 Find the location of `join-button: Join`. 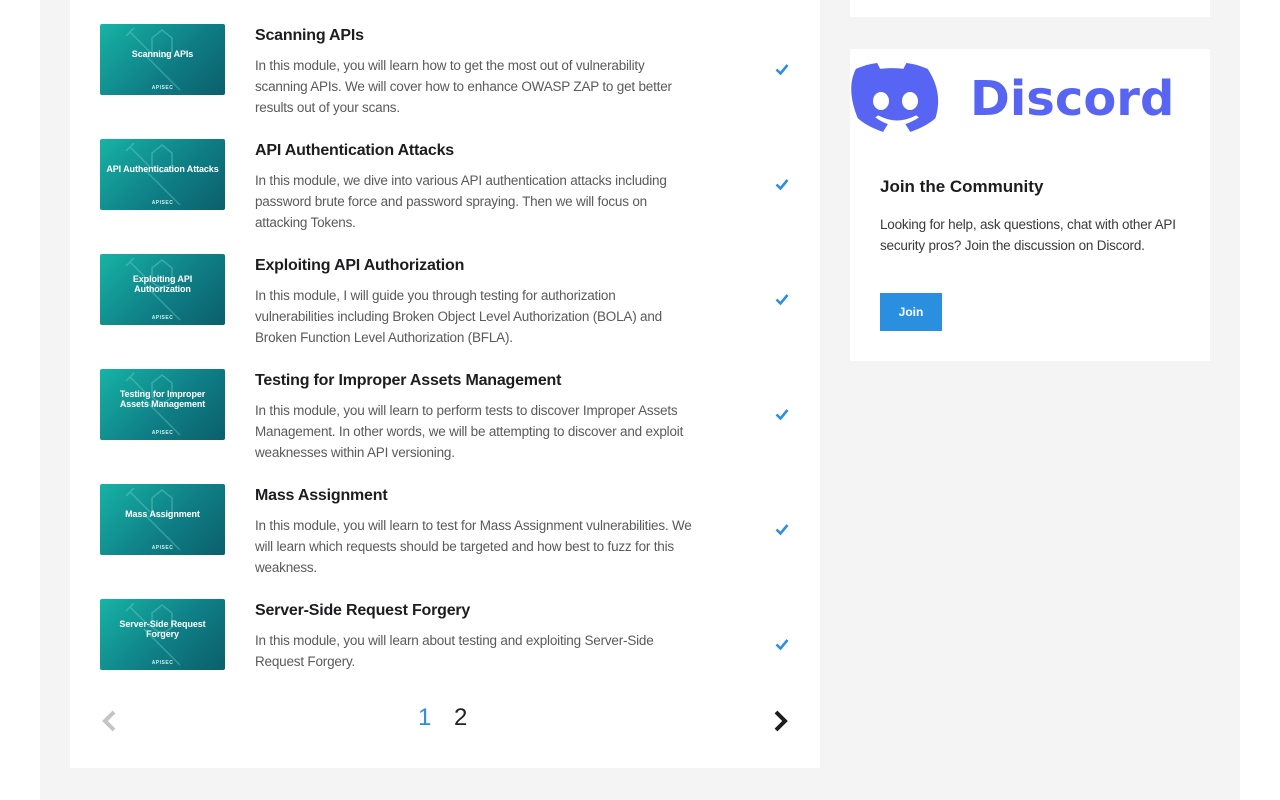

join-button: Join is located at coordinates (911, 312).